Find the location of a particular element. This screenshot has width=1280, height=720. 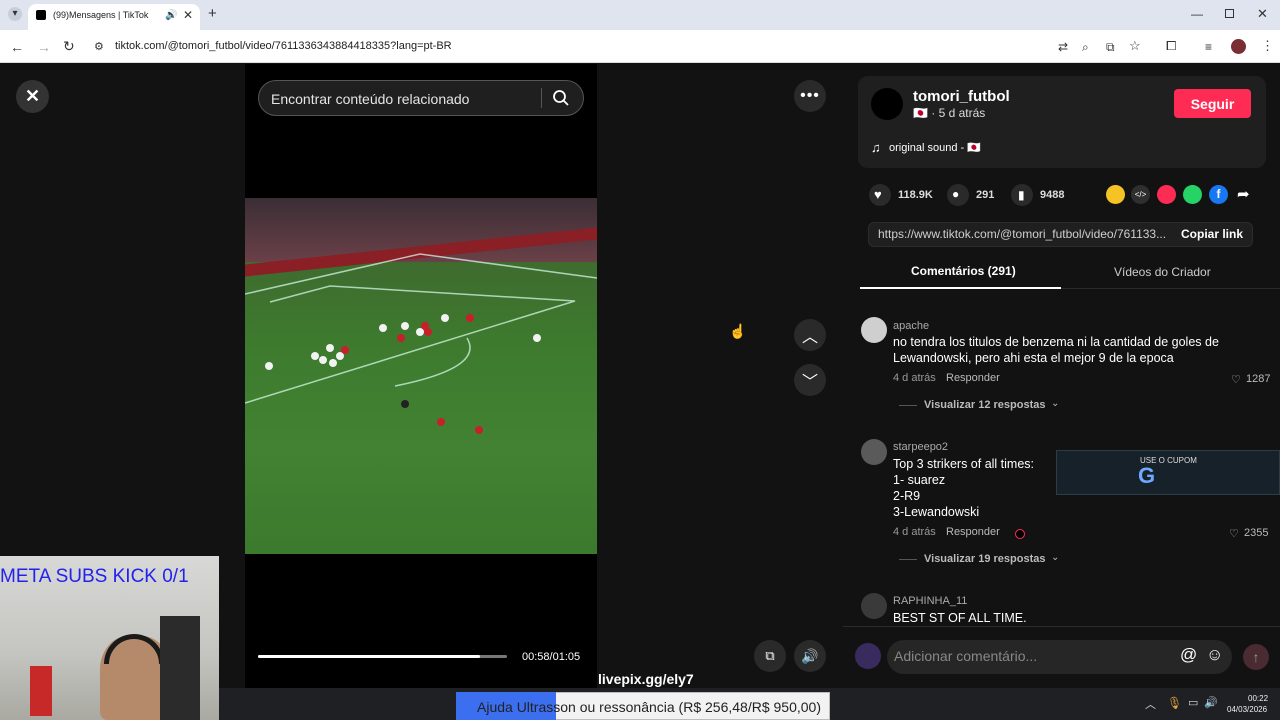

author-username: tomori_futbol is located at coordinates (961, 96).